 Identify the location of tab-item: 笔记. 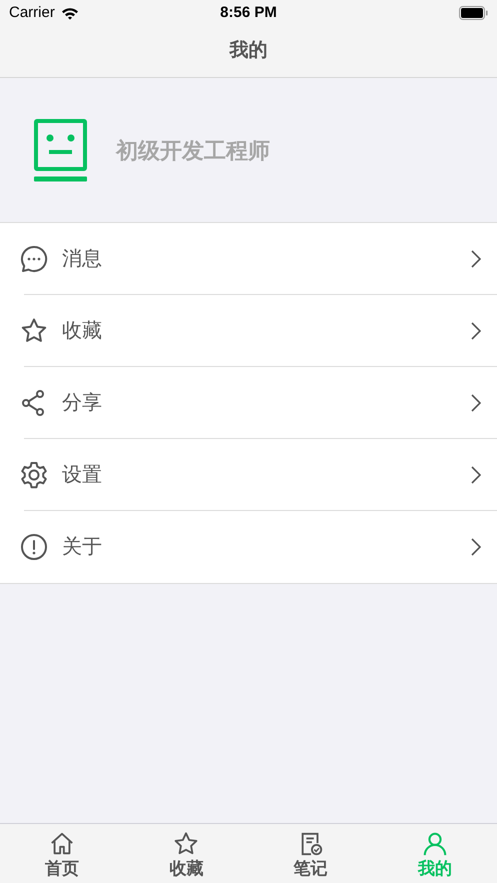
(310, 853).